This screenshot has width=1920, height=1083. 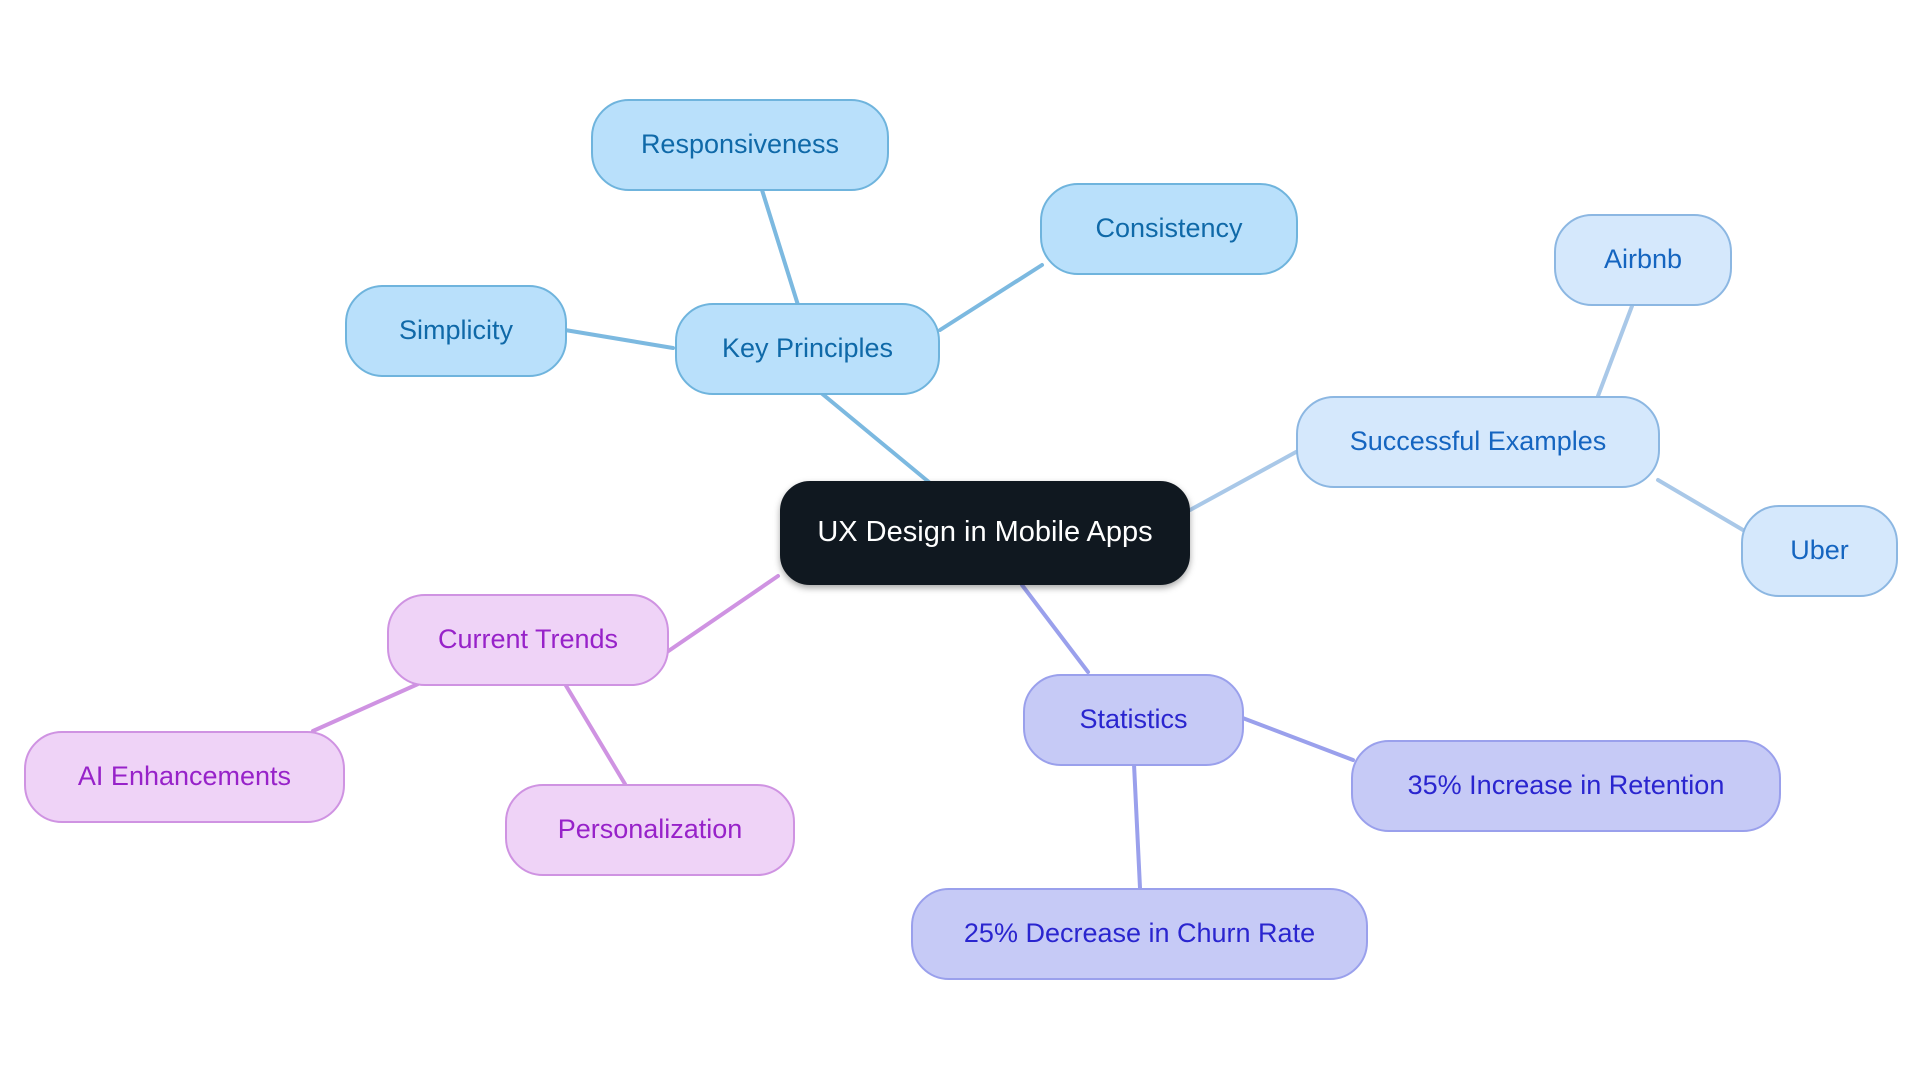 I want to click on node-label-root: UX Design in Mobile Apps, so click(x=985, y=532).